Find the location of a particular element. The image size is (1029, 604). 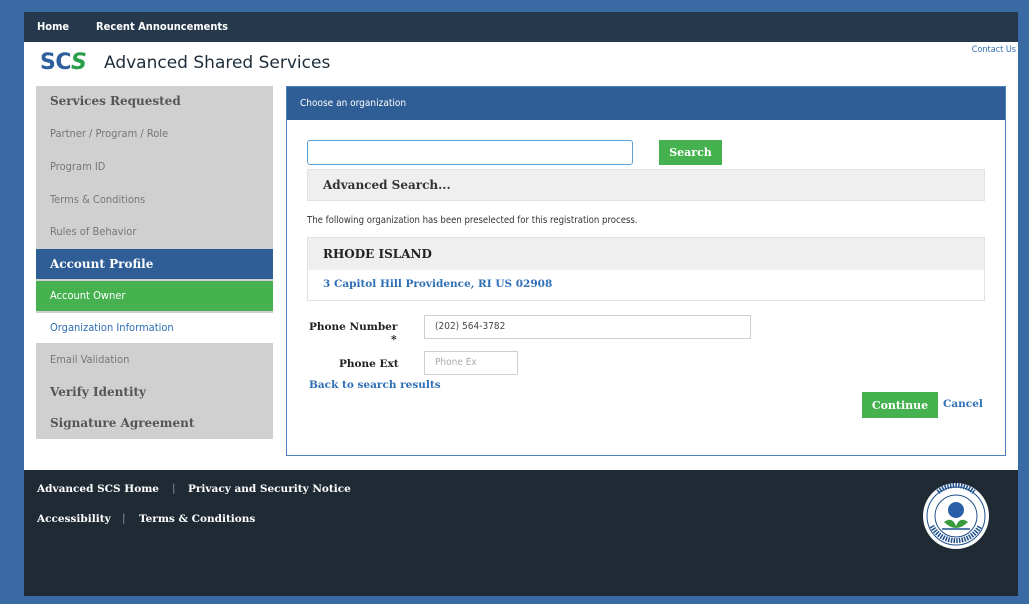

contact-us-link: Contact Us is located at coordinates (994, 50).